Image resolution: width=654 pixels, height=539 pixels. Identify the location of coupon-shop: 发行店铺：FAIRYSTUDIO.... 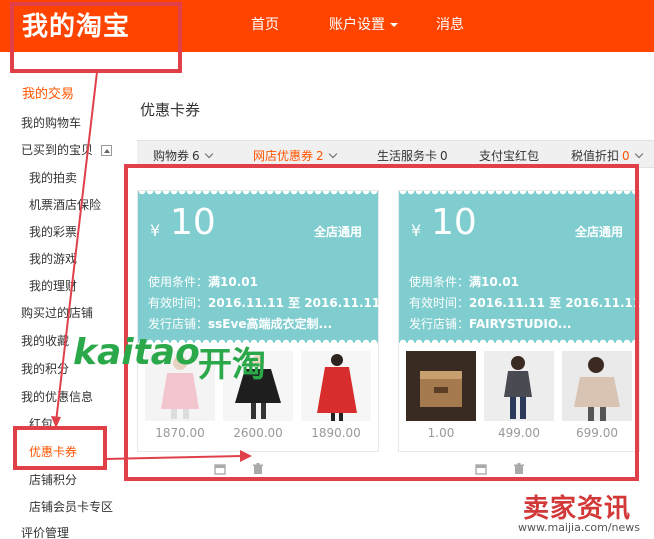
(490, 323).